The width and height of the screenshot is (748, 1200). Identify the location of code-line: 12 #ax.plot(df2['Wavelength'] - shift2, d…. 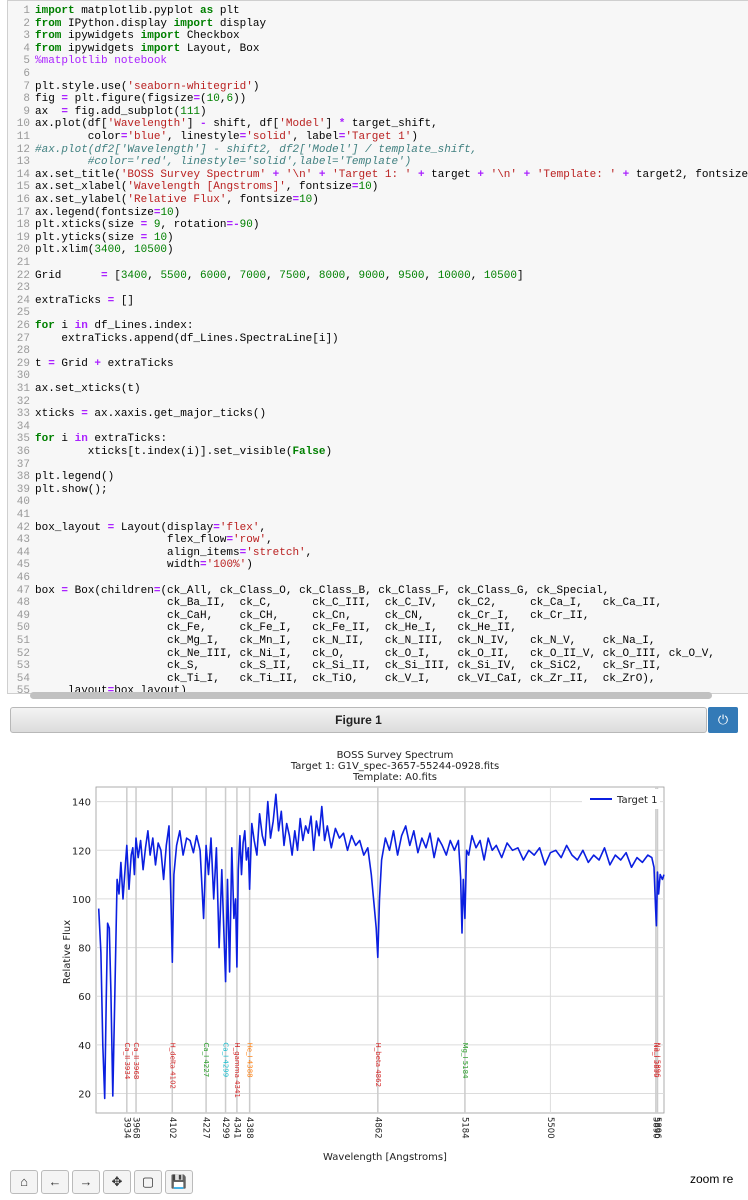
(378, 150).